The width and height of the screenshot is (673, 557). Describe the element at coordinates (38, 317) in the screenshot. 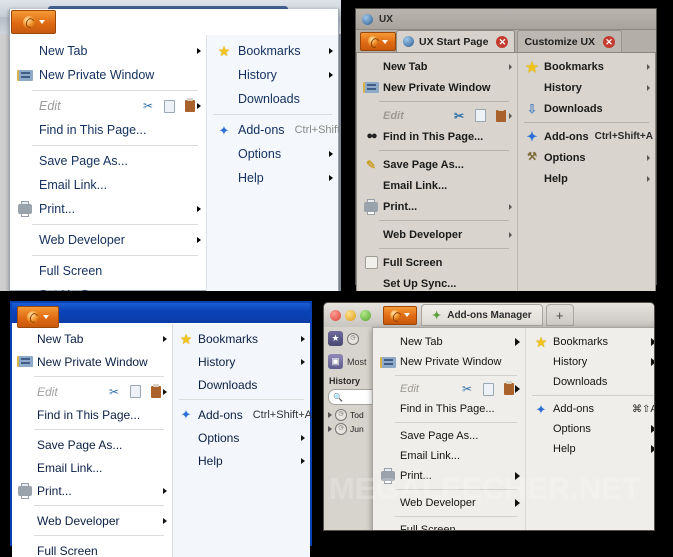

I see `firefox-button-windowsxp` at that location.